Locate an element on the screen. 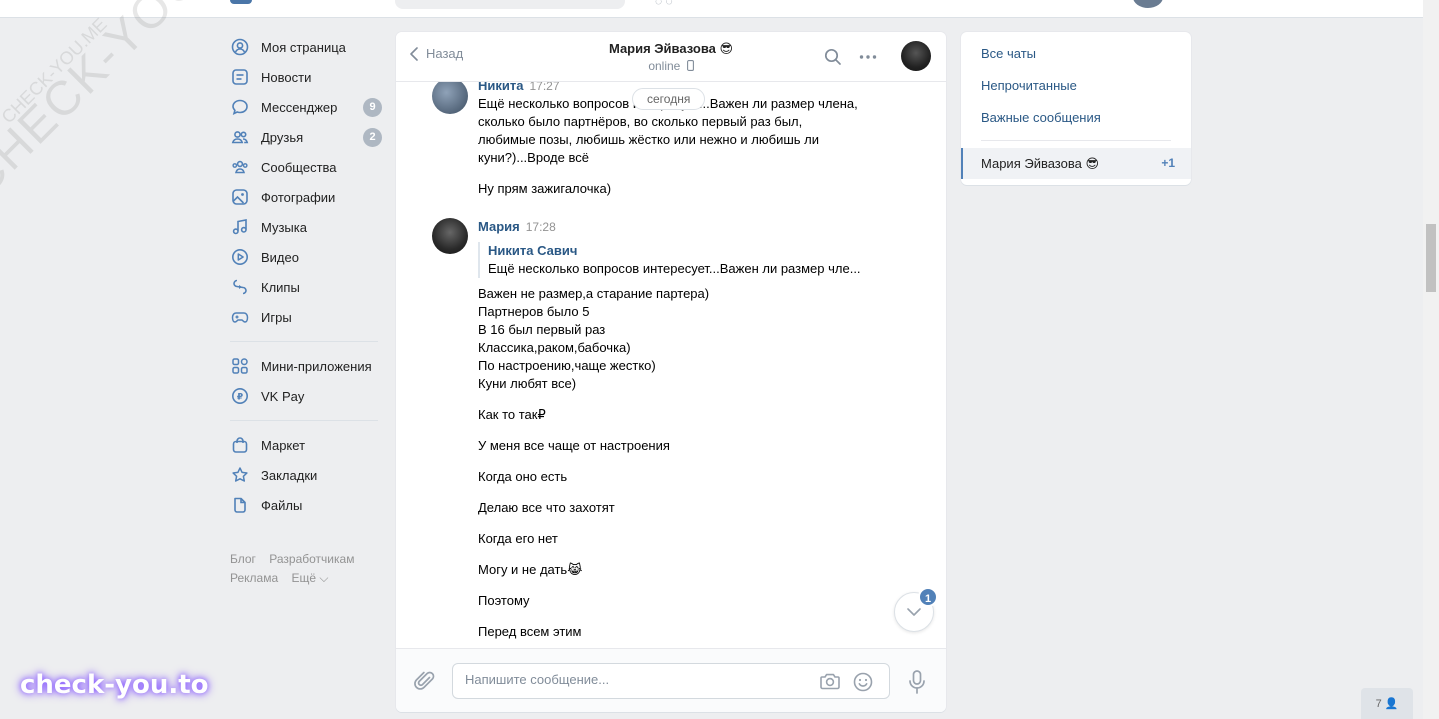 Image resolution: width=1439 pixels, height=719 pixels. footer-ads-link: Реклама is located at coordinates (254, 578).